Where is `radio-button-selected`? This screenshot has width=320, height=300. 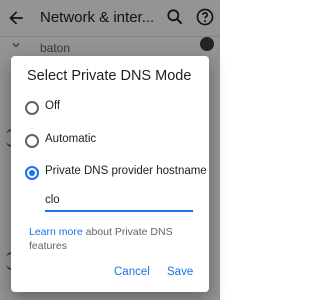 radio-button-selected is located at coordinates (32, 173).